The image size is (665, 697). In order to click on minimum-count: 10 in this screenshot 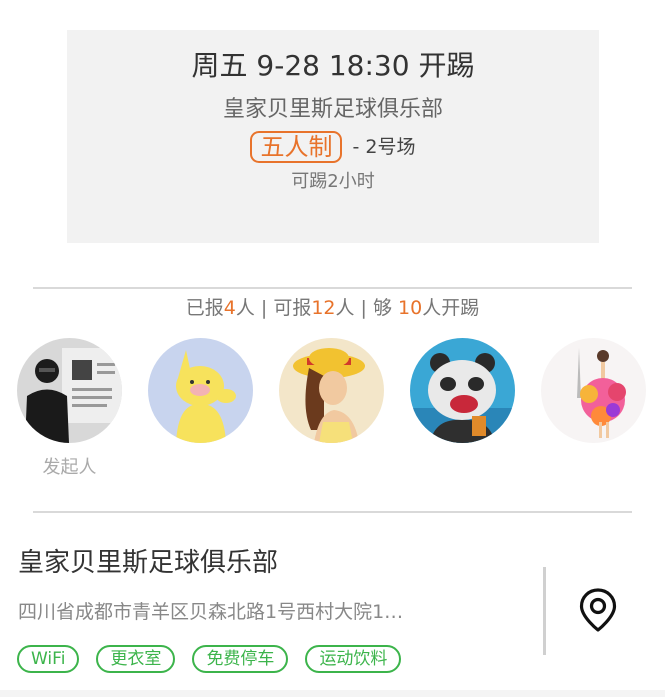, I will do `click(410, 308)`.